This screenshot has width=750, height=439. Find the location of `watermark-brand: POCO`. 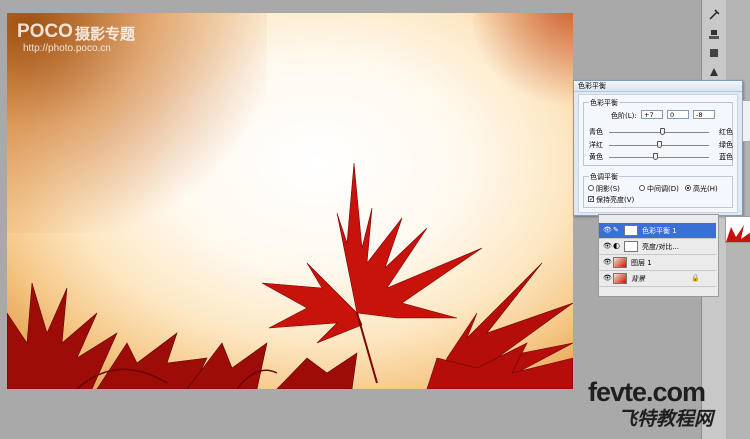

watermark-brand: POCO is located at coordinates (45, 31).